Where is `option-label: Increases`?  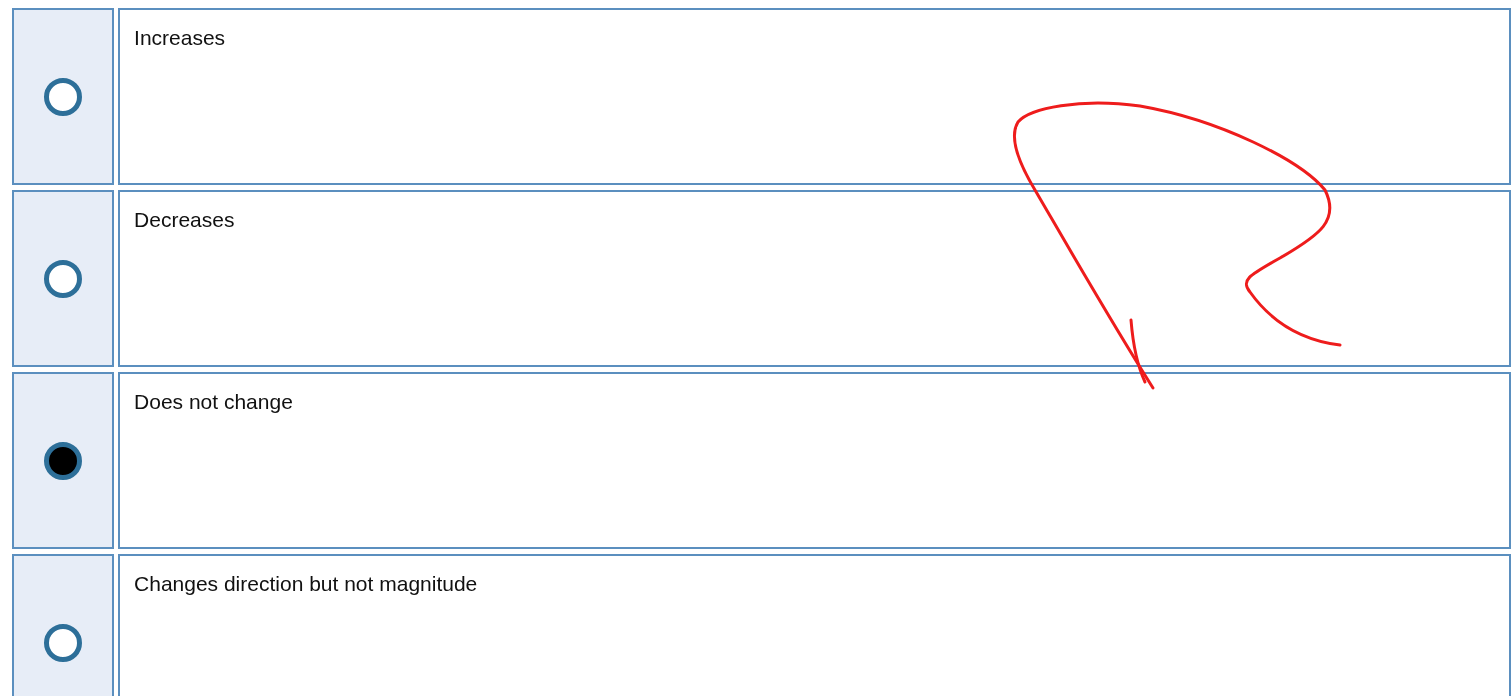
option-label: Increases is located at coordinates (180, 37).